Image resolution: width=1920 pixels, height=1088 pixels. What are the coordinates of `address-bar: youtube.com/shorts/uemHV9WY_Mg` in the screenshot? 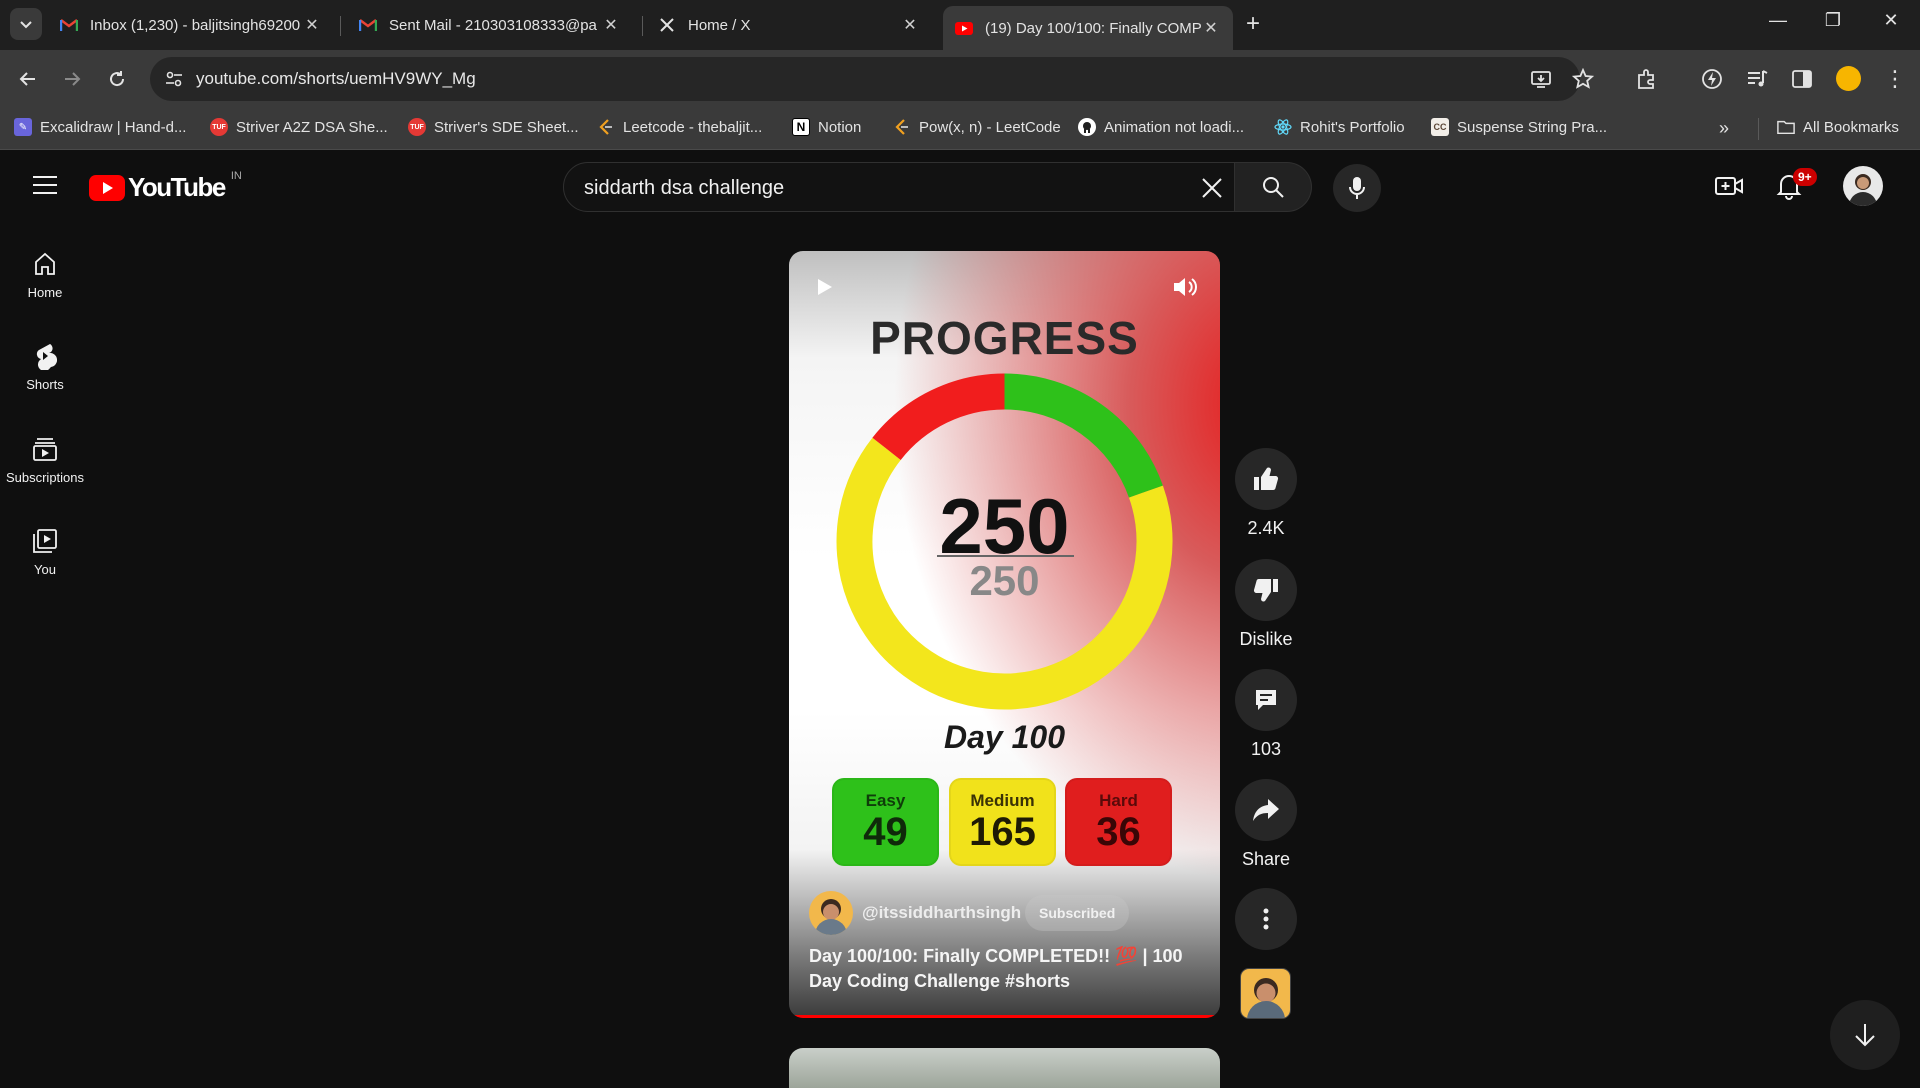 It's located at (865, 79).